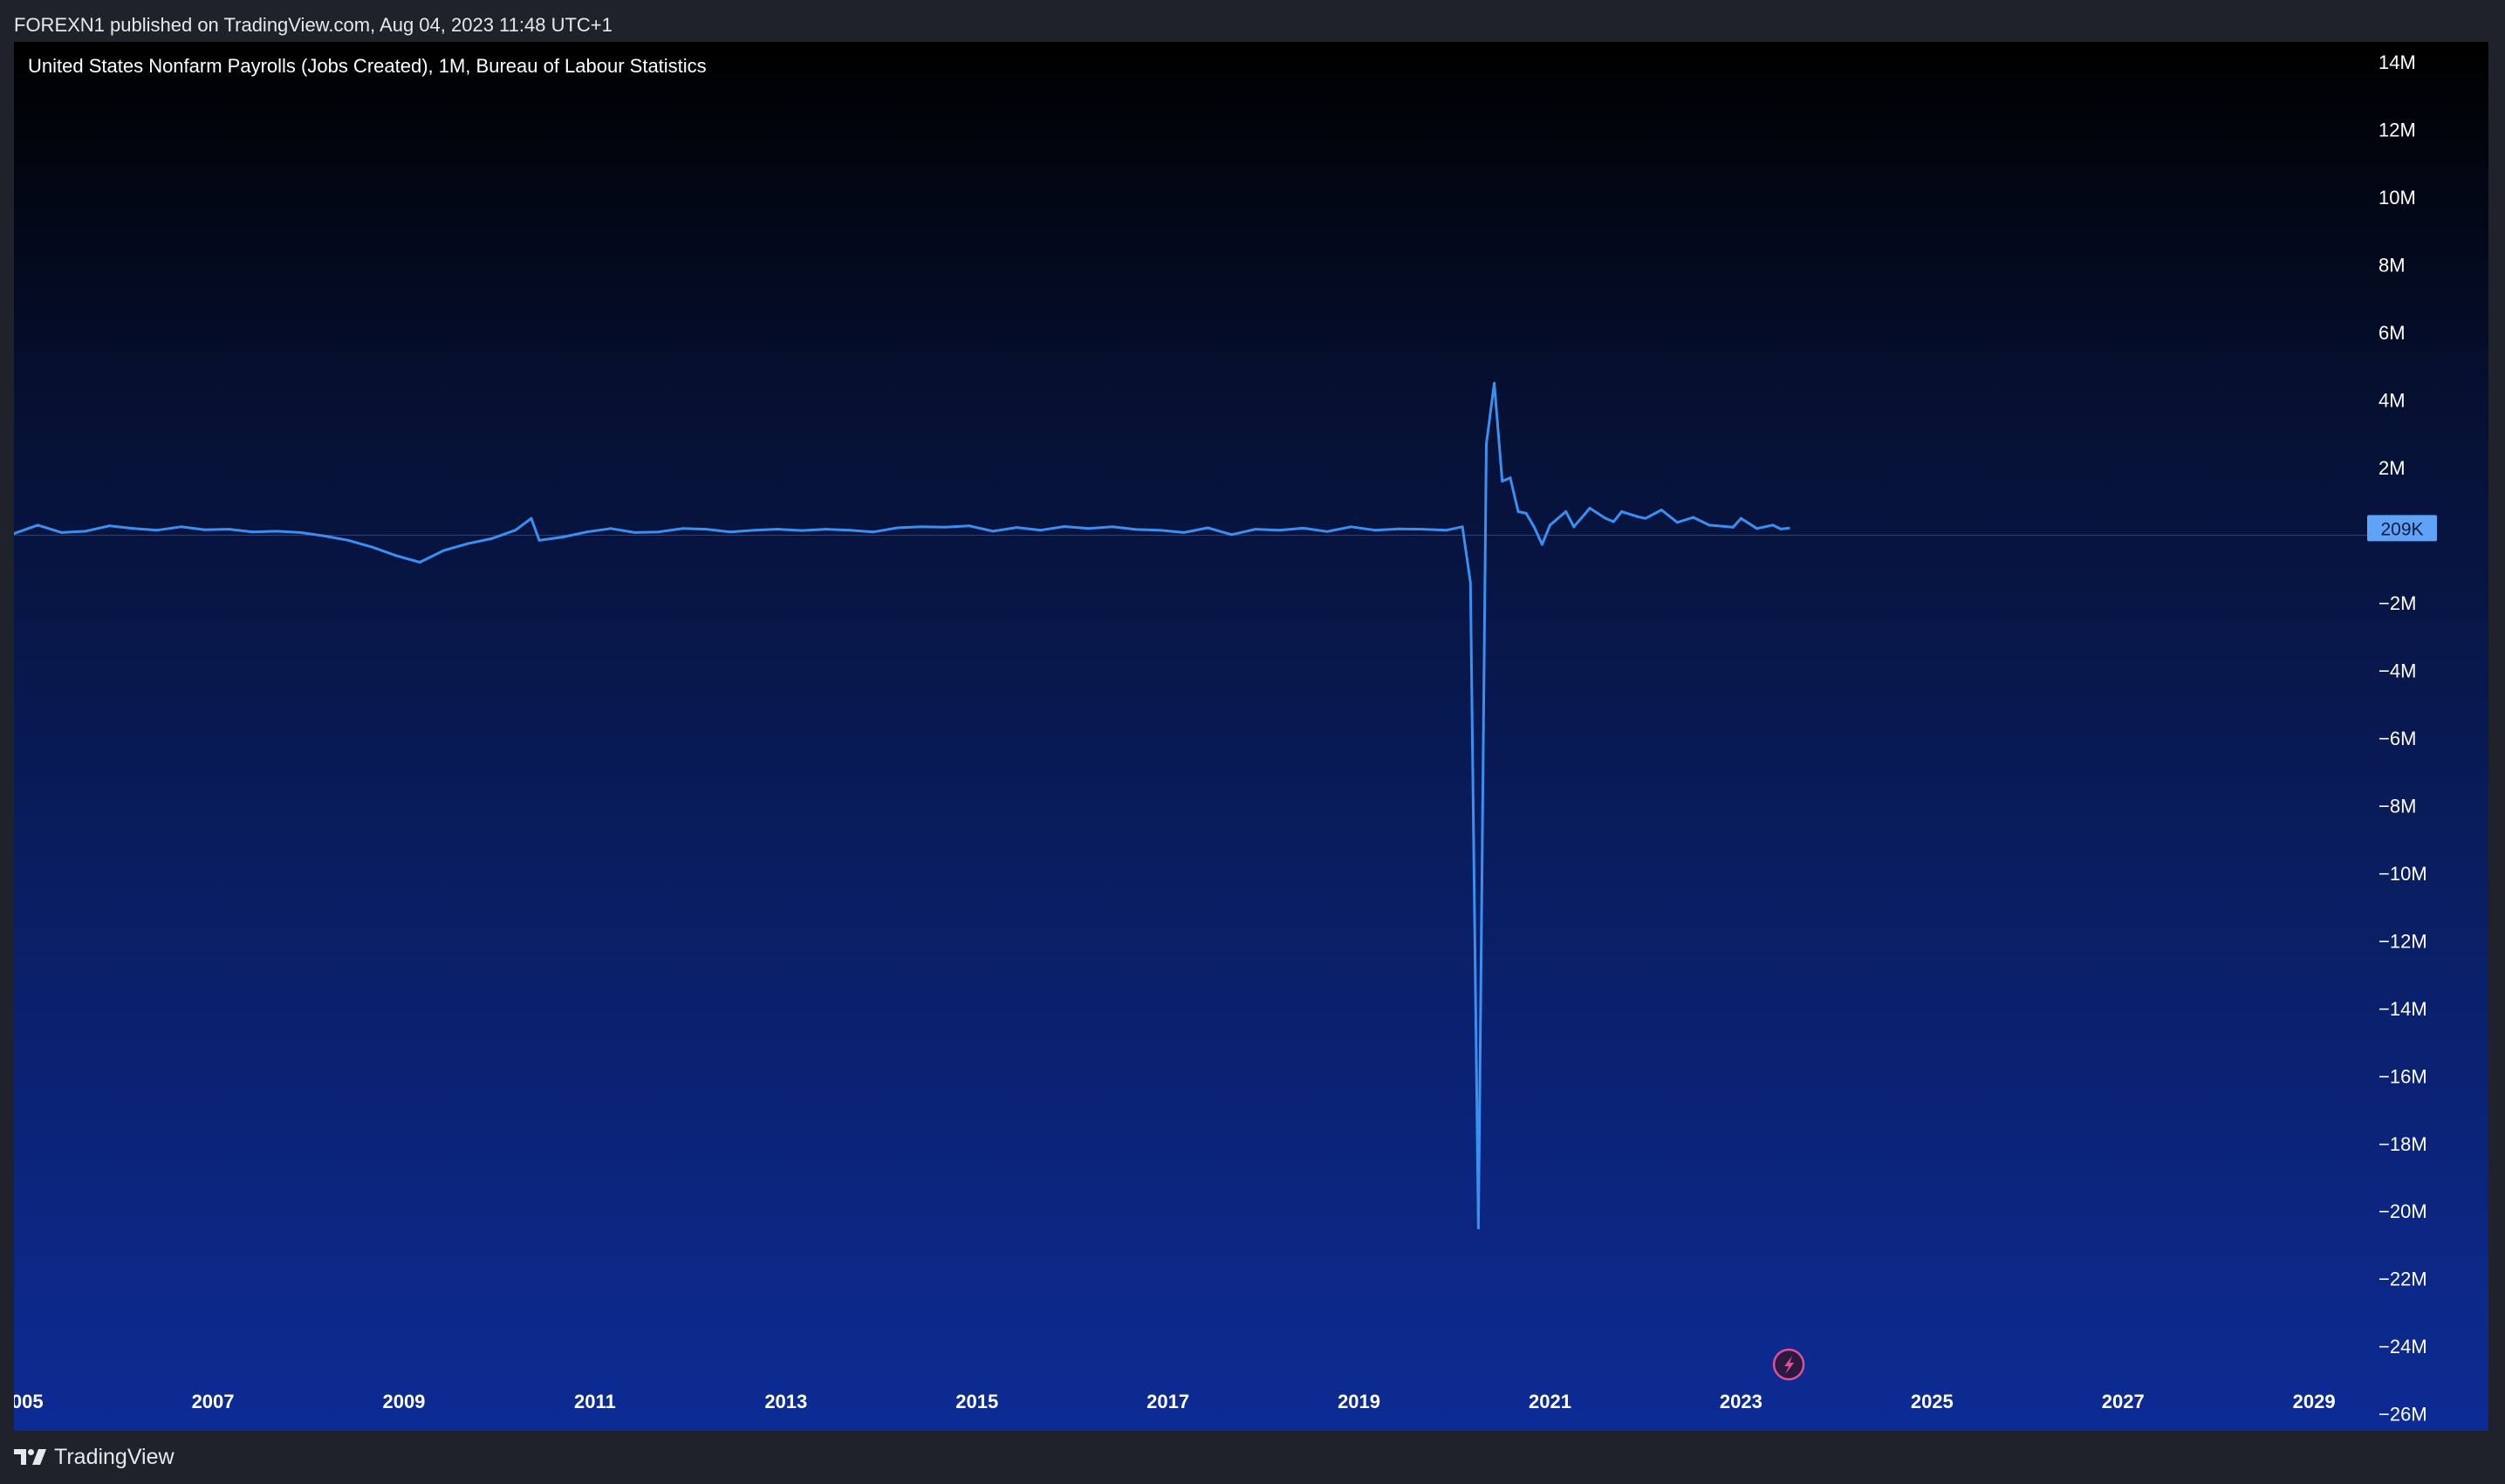 This screenshot has height=1484, width=2505. What do you see at coordinates (2402, 1009) in the screenshot?
I see `y-tick-label: −14M` at bounding box center [2402, 1009].